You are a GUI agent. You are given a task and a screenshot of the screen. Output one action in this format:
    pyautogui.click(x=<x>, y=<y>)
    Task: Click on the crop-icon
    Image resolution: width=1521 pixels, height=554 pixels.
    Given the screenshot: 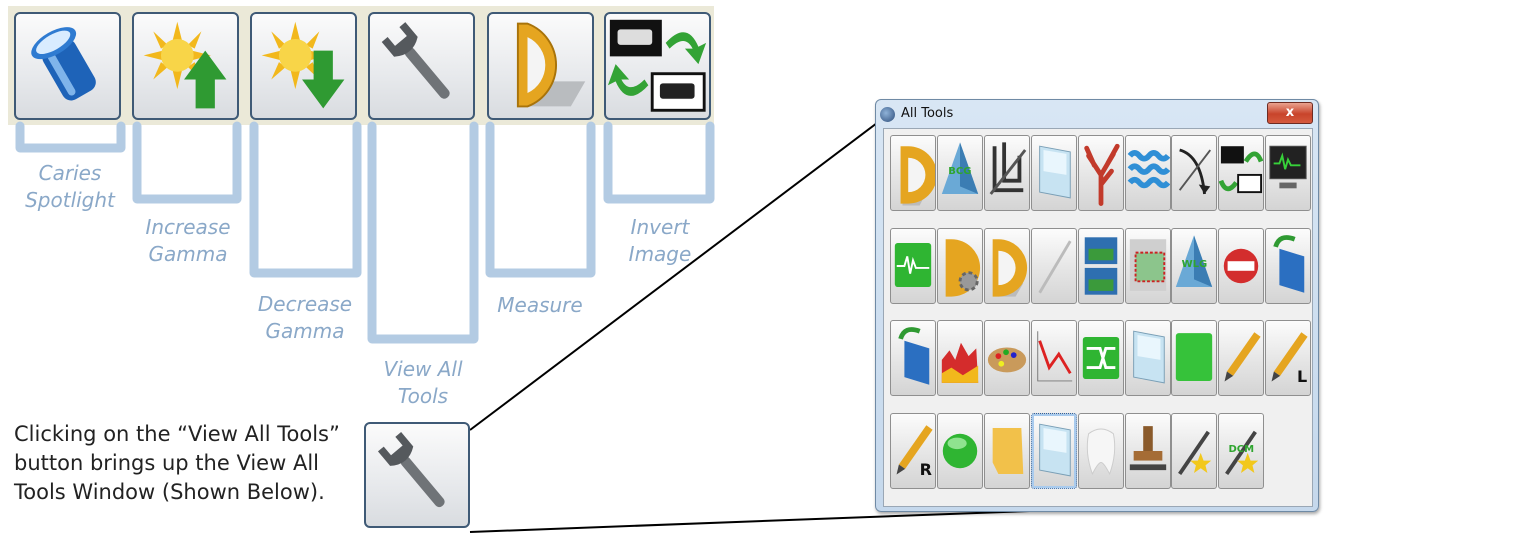 What is the action you would take?
    pyautogui.click(x=1008, y=168)
    